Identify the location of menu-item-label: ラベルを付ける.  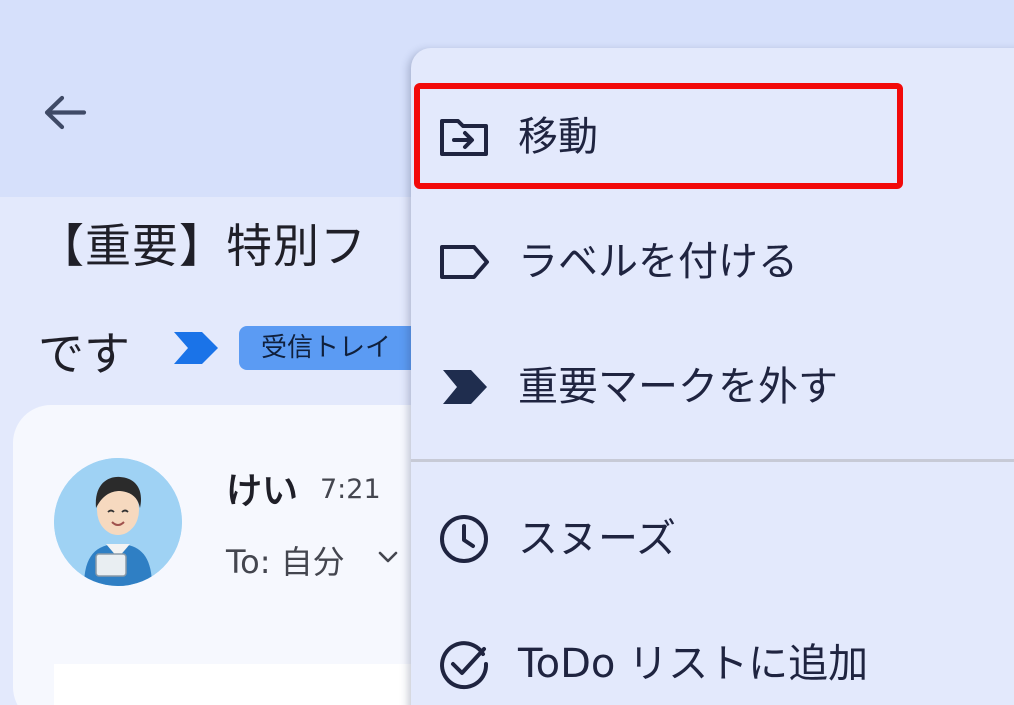
(658, 262).